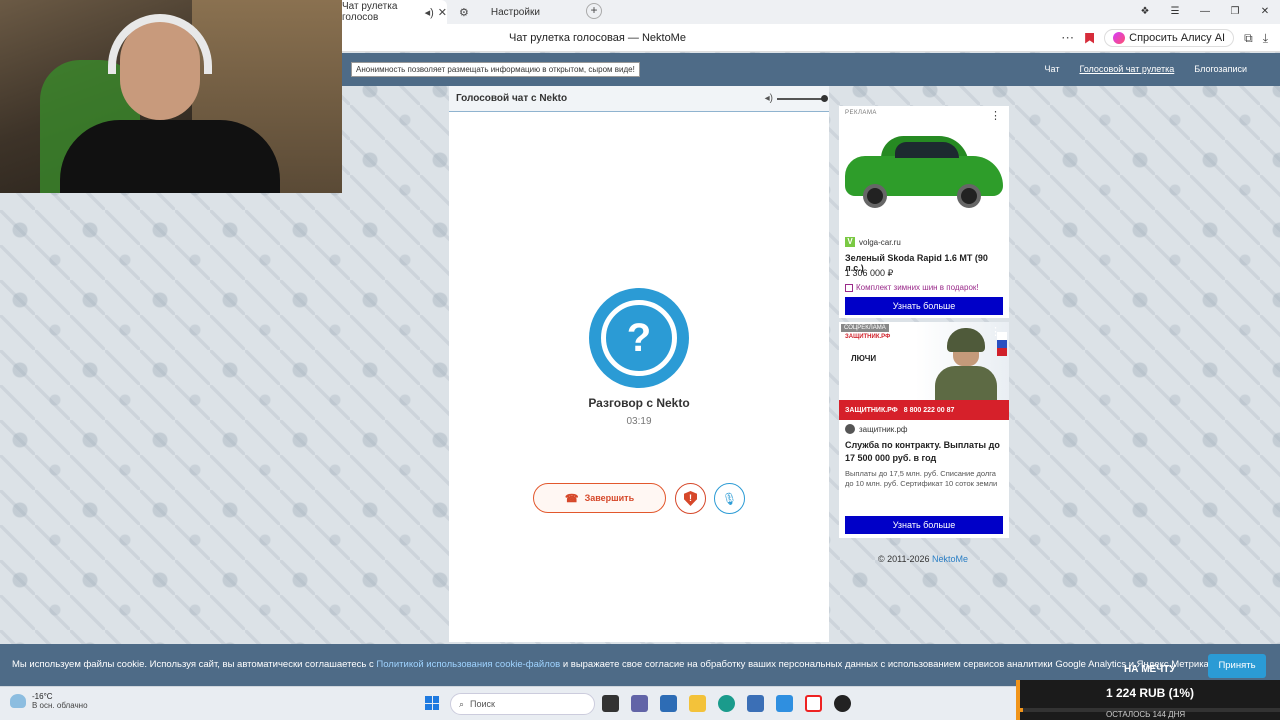 The image size is (1280, 720). Describe the element at coordinates (850, 242) in the screenshot. I see `volga-logo-icon: V` at that location.